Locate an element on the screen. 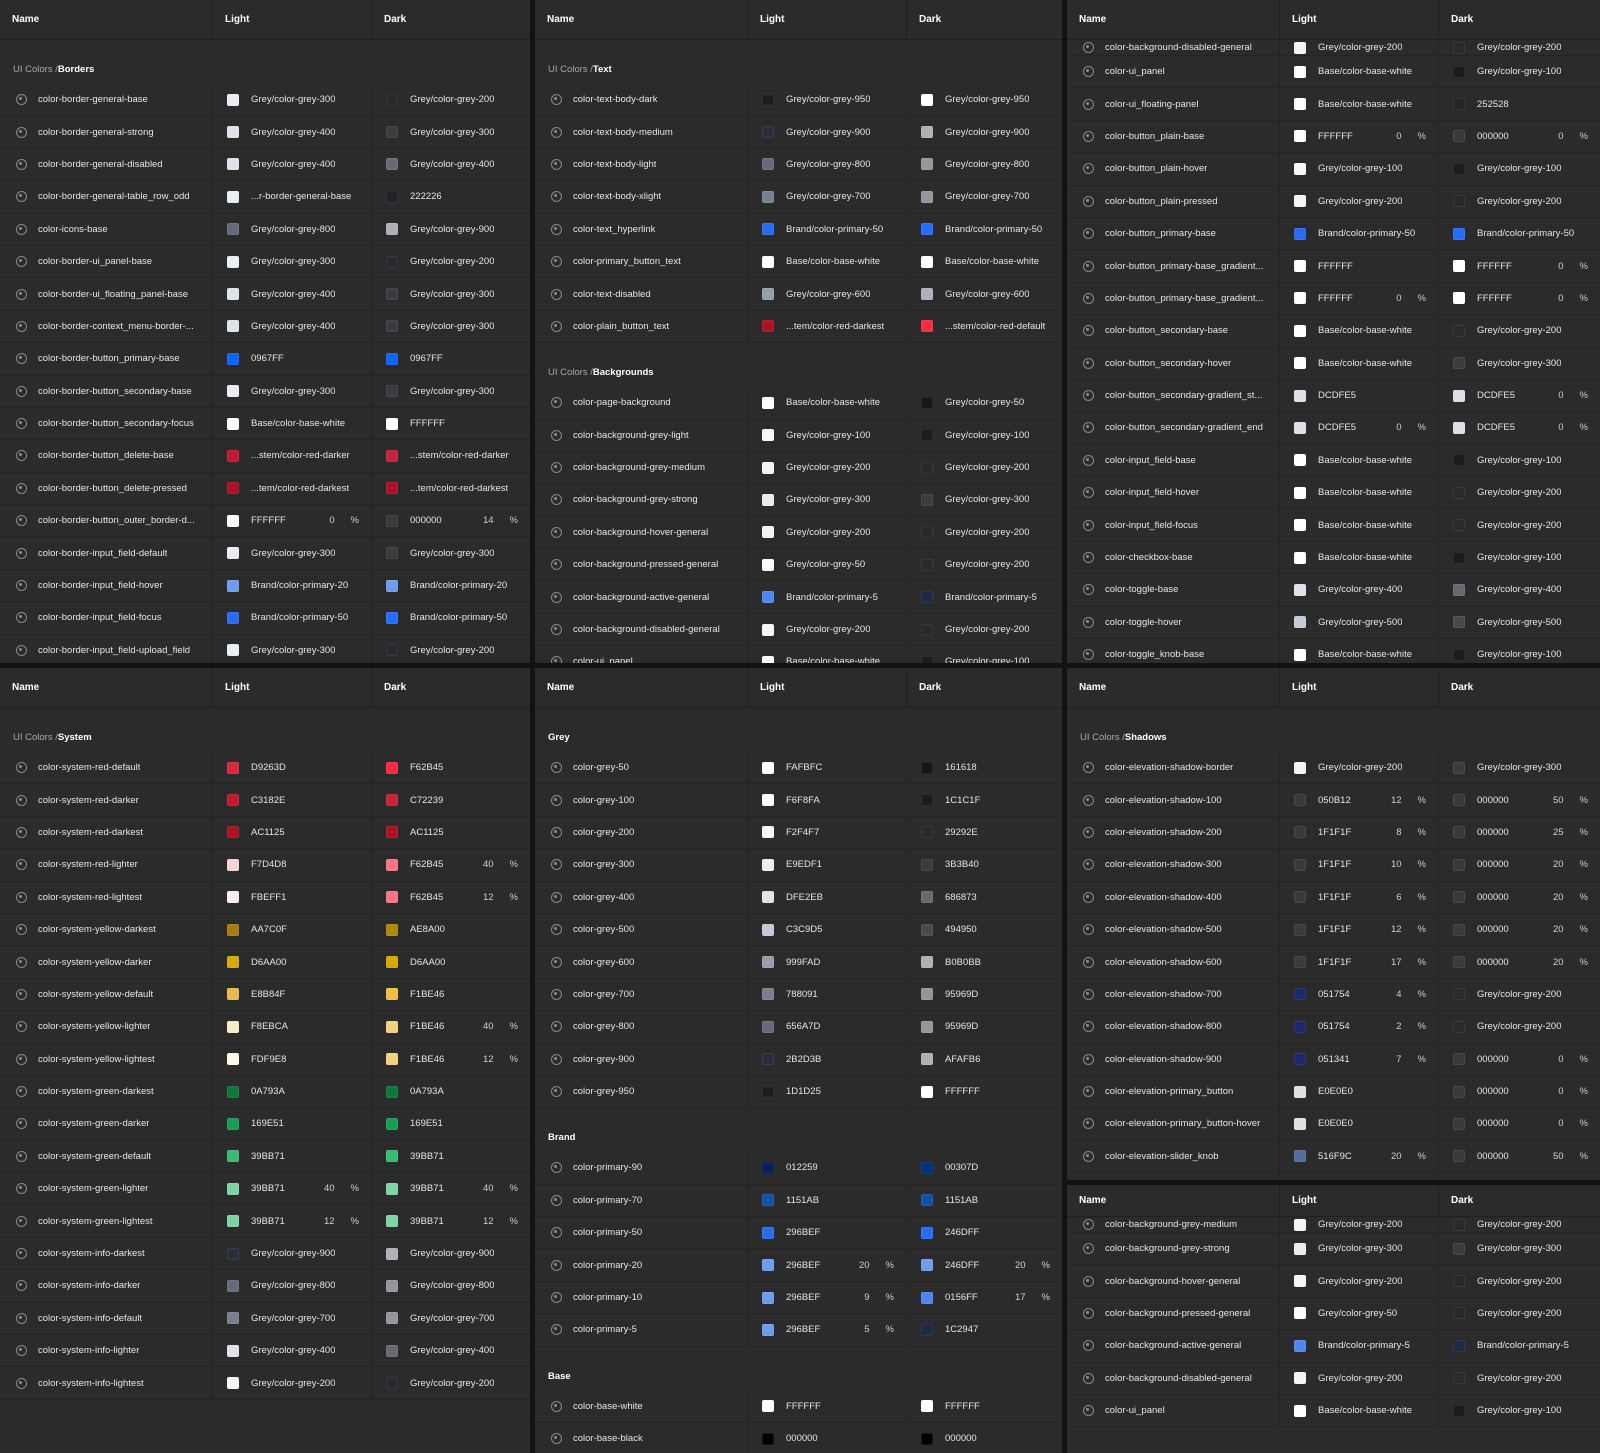 The width and height of the screenshot is (1600, 1453). token-name-cell: color-text-body-dark is located at coordinates (641, 99).